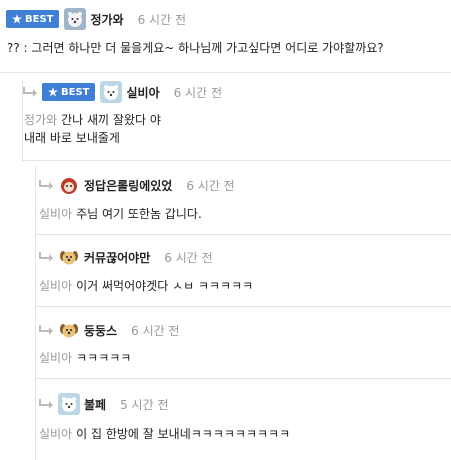 The width and height of the screenshot is (451, 460). I want to click on comment-text-line: 내래 바로 보내줄게, so click(72, 138).